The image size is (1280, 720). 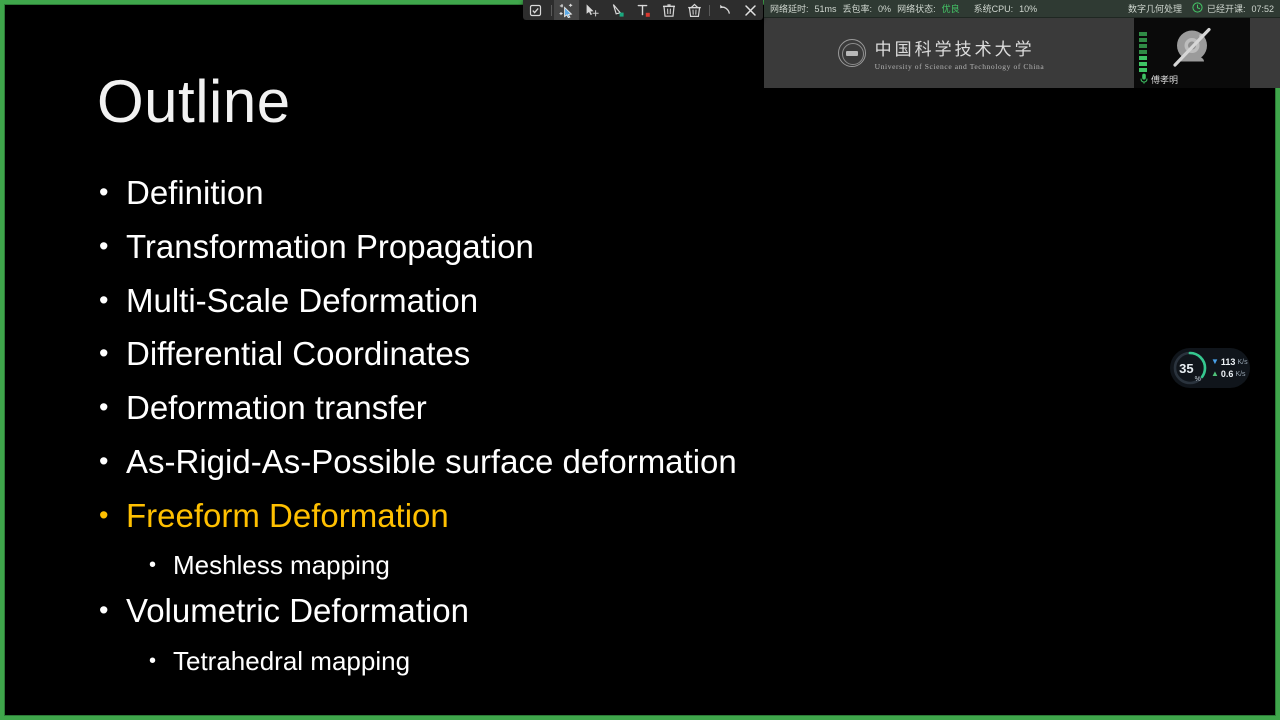 I want to click on camera-off-icon, so click(x=1192, y=51).